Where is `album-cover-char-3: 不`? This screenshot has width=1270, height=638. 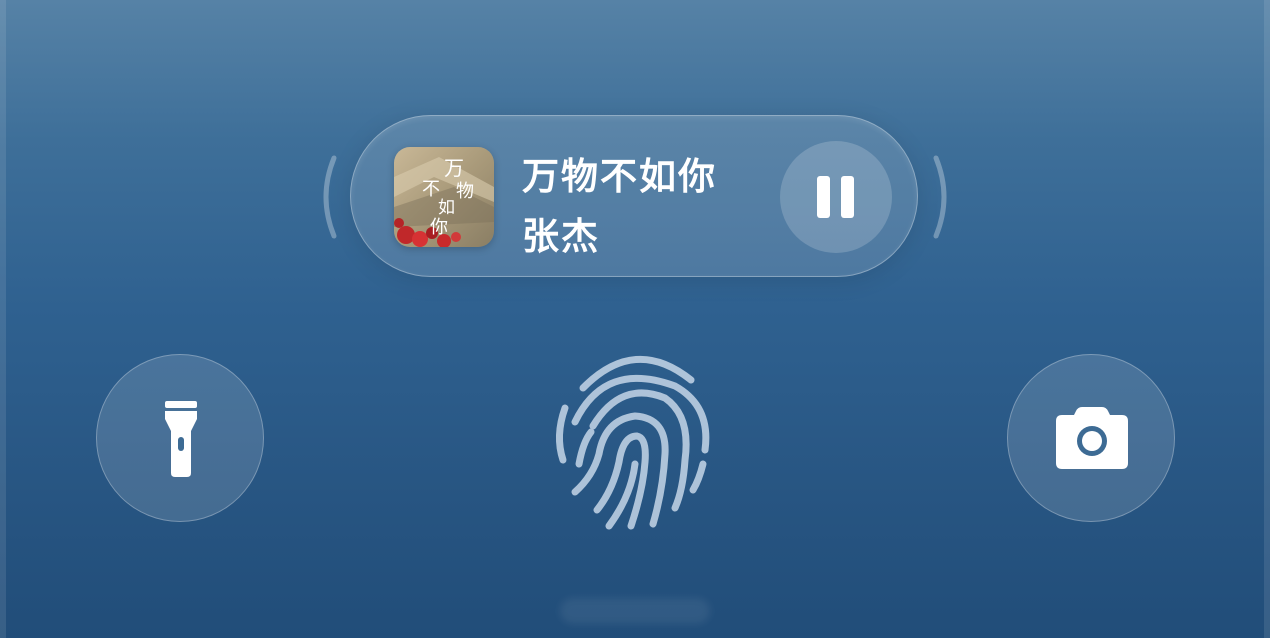
album-cover-char-3: 不 is located at coordinates (431, 189).